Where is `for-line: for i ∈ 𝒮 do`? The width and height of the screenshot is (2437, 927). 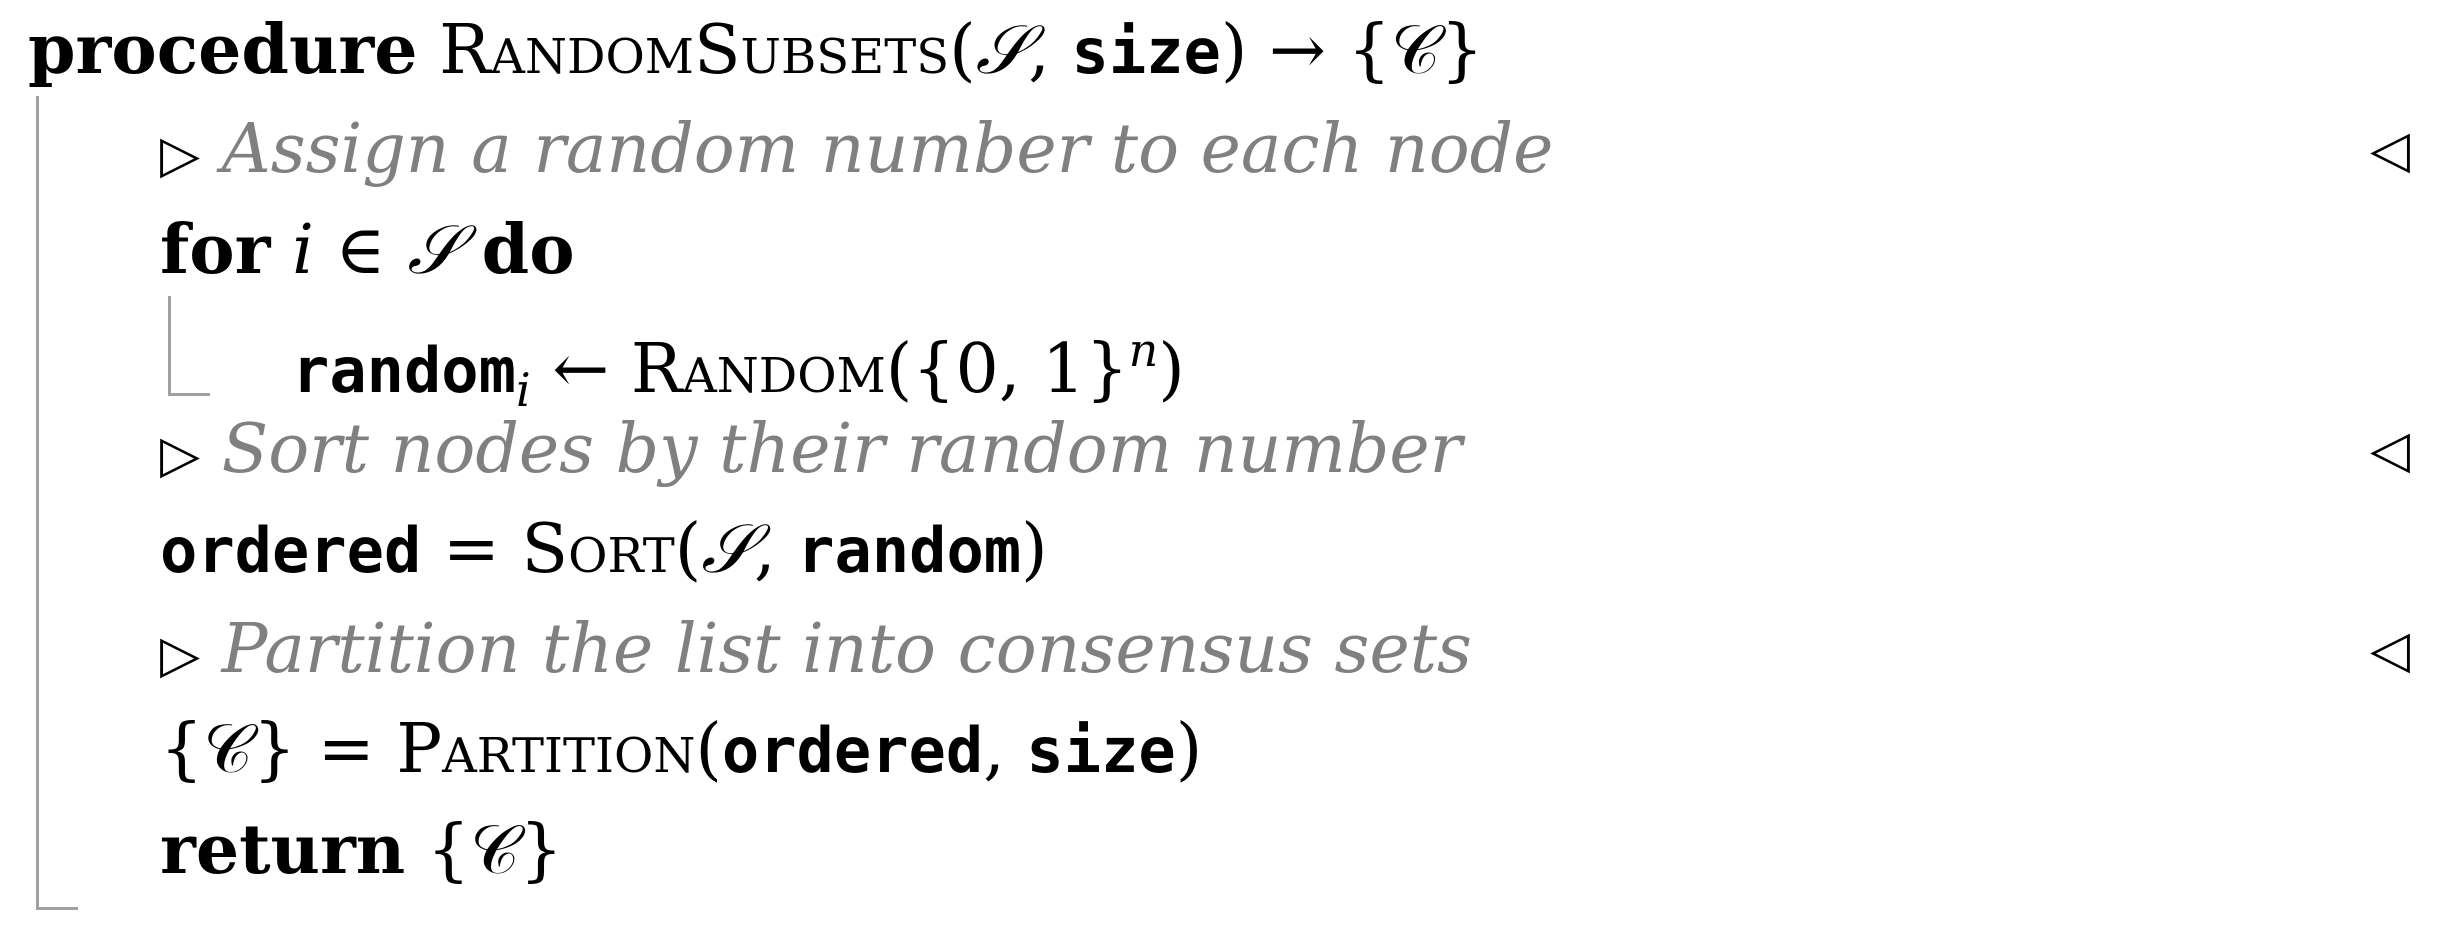
for-line: for i ∈ 𝒮 do is located at coordinates (367, 250).